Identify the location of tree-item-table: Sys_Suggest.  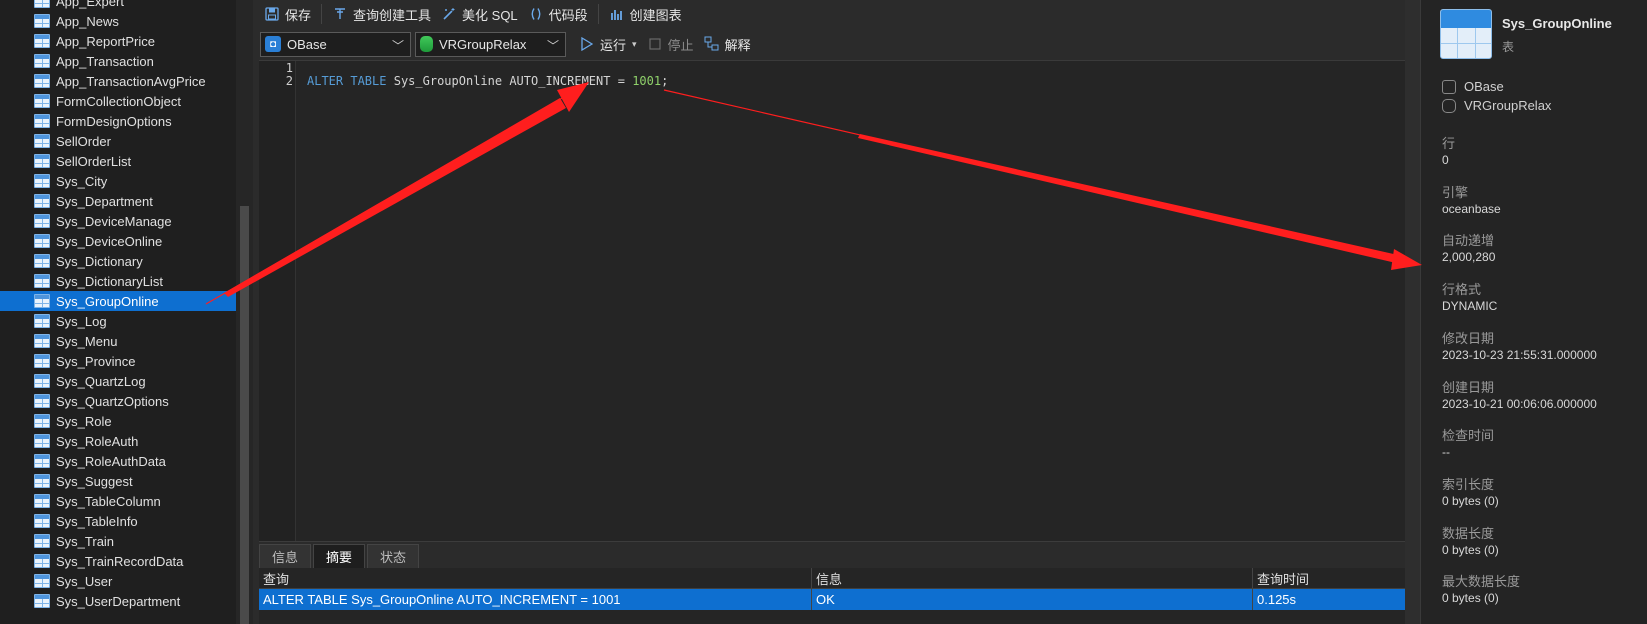
(118, 481).